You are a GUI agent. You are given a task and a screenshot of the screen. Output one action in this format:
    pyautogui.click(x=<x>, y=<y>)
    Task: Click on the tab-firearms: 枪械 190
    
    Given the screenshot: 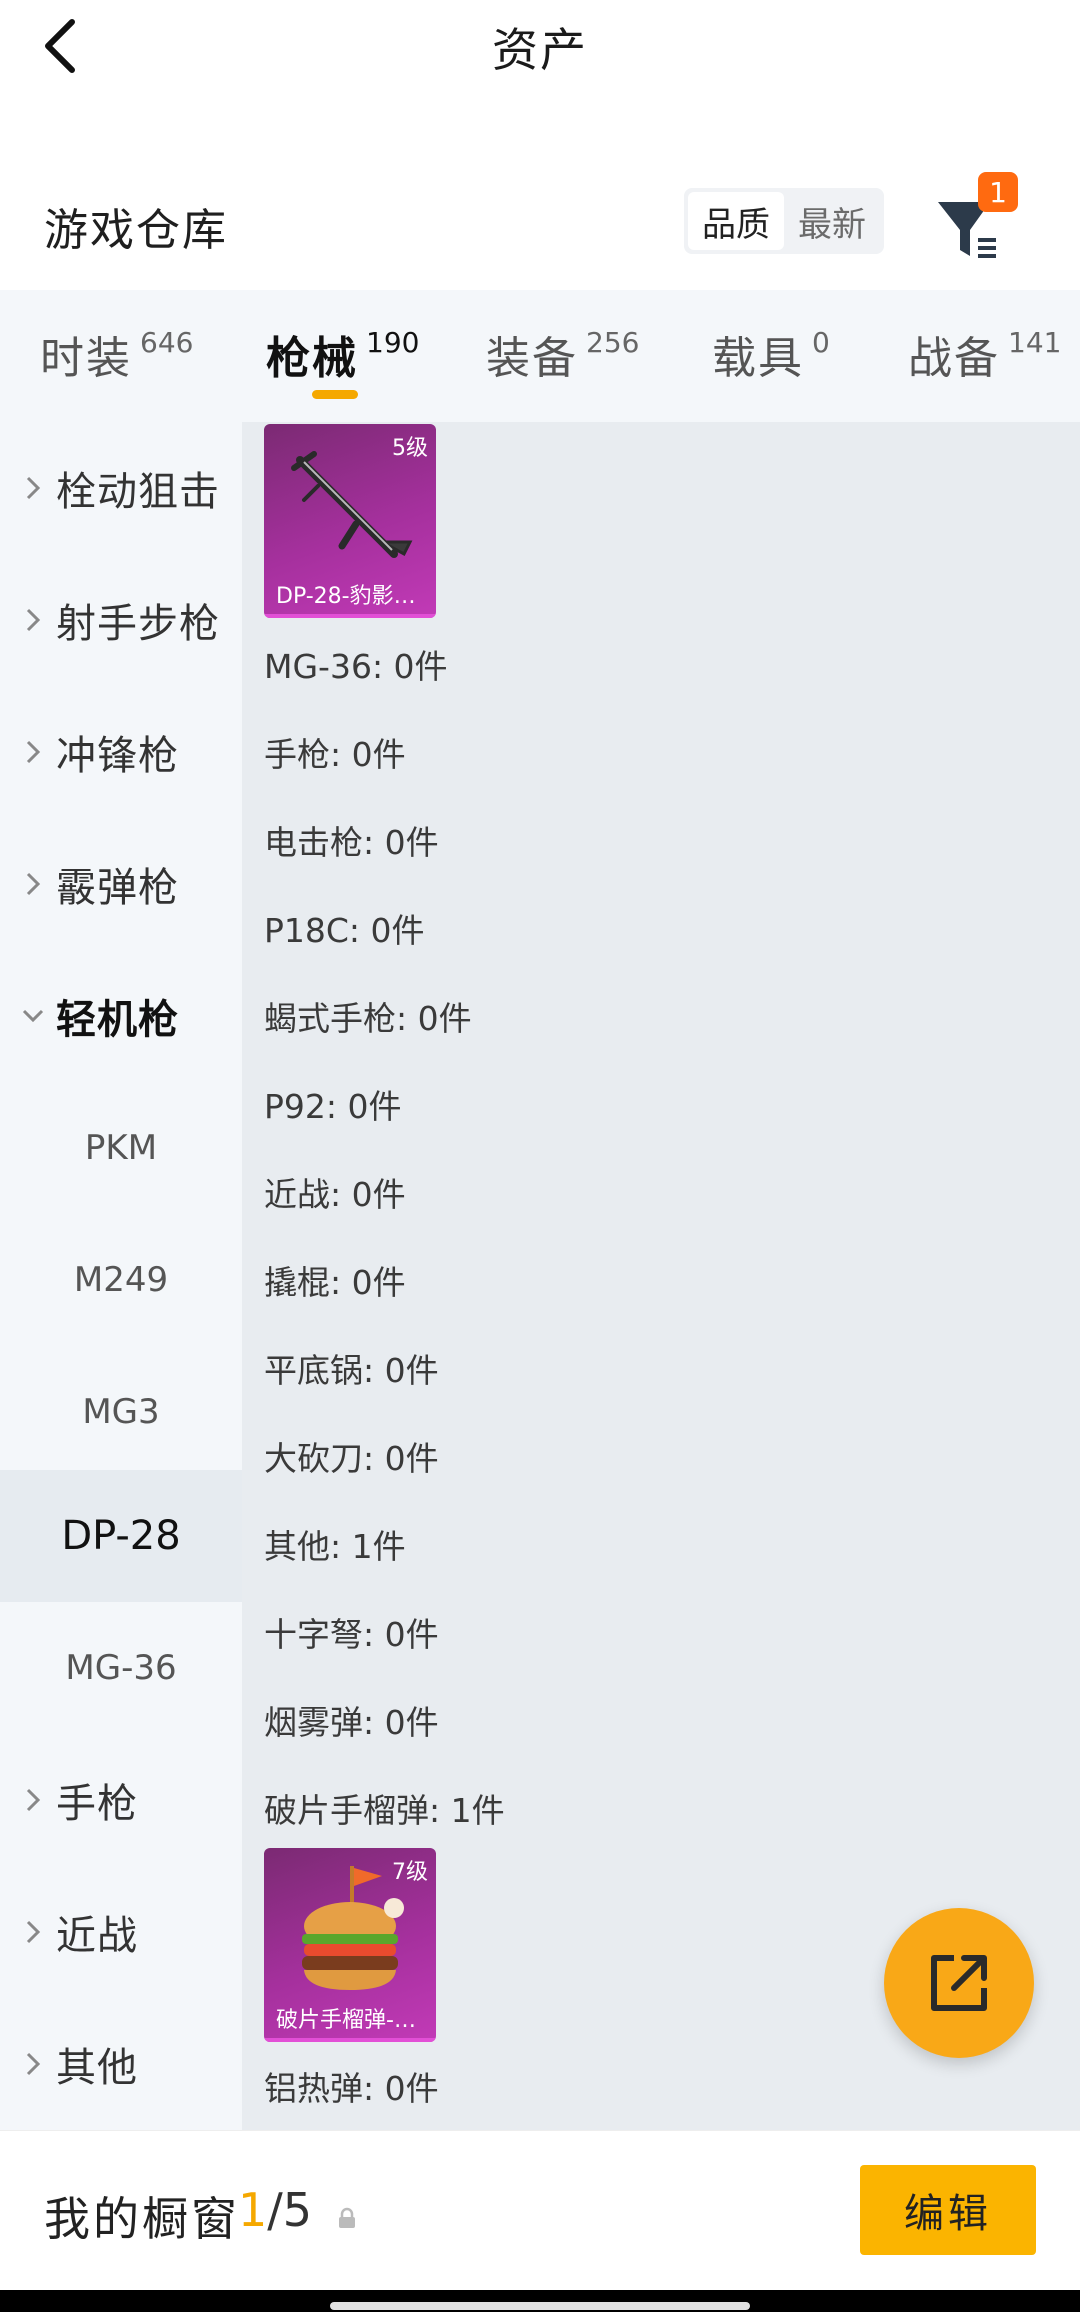 What is the action you would take?
    pyautogui.click(x=342, y=354)
    